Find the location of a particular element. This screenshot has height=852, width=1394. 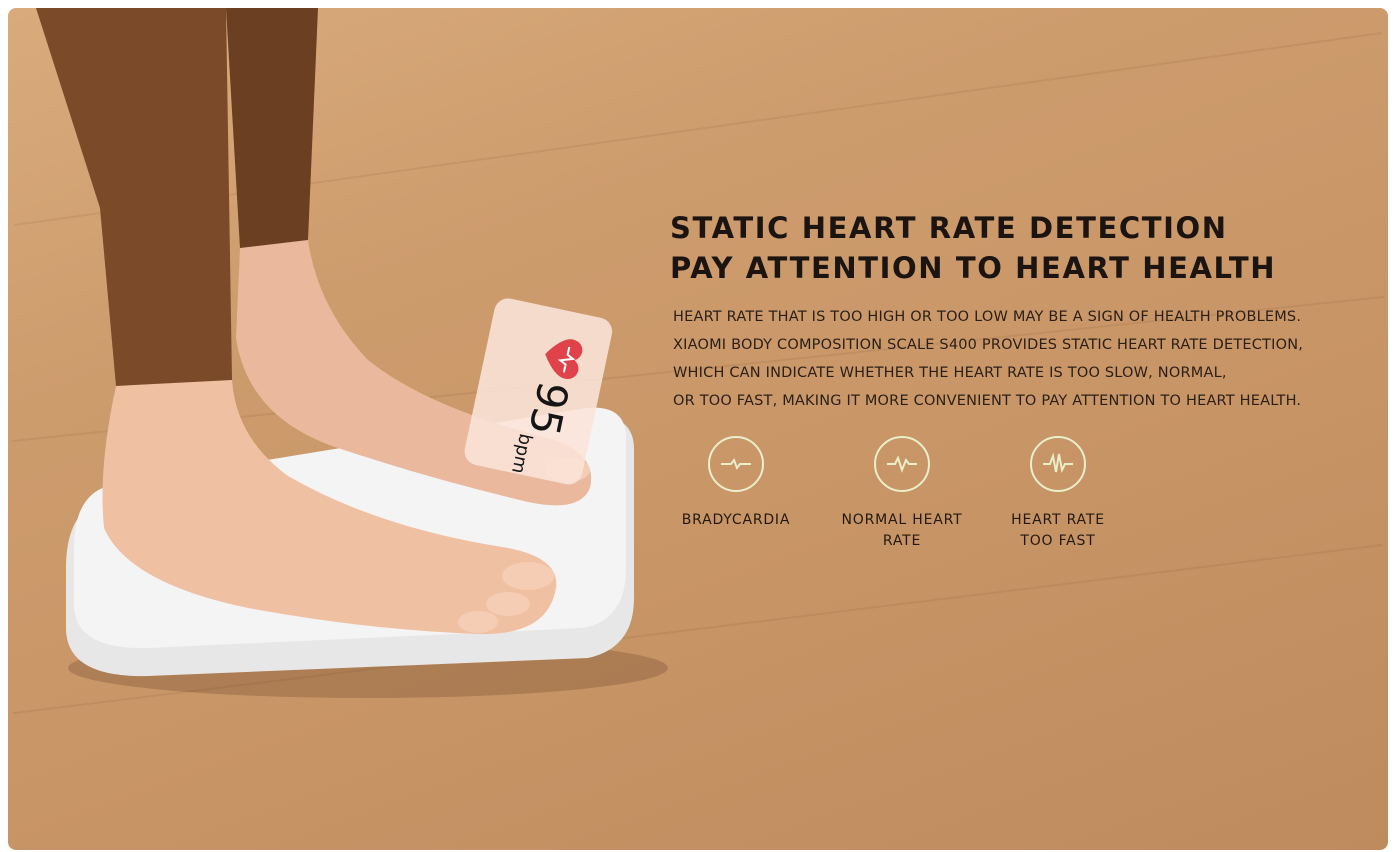

headline-line-1: STATIC HEART RATE DETECTION is located at coordinates (949, 228).